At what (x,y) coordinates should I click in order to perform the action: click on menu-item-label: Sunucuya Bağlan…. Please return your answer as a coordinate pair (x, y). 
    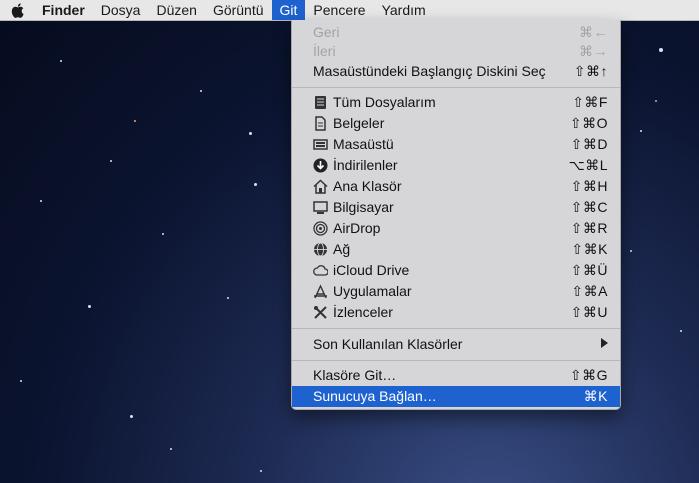
    Looking at the image, I should click on (375, 396).